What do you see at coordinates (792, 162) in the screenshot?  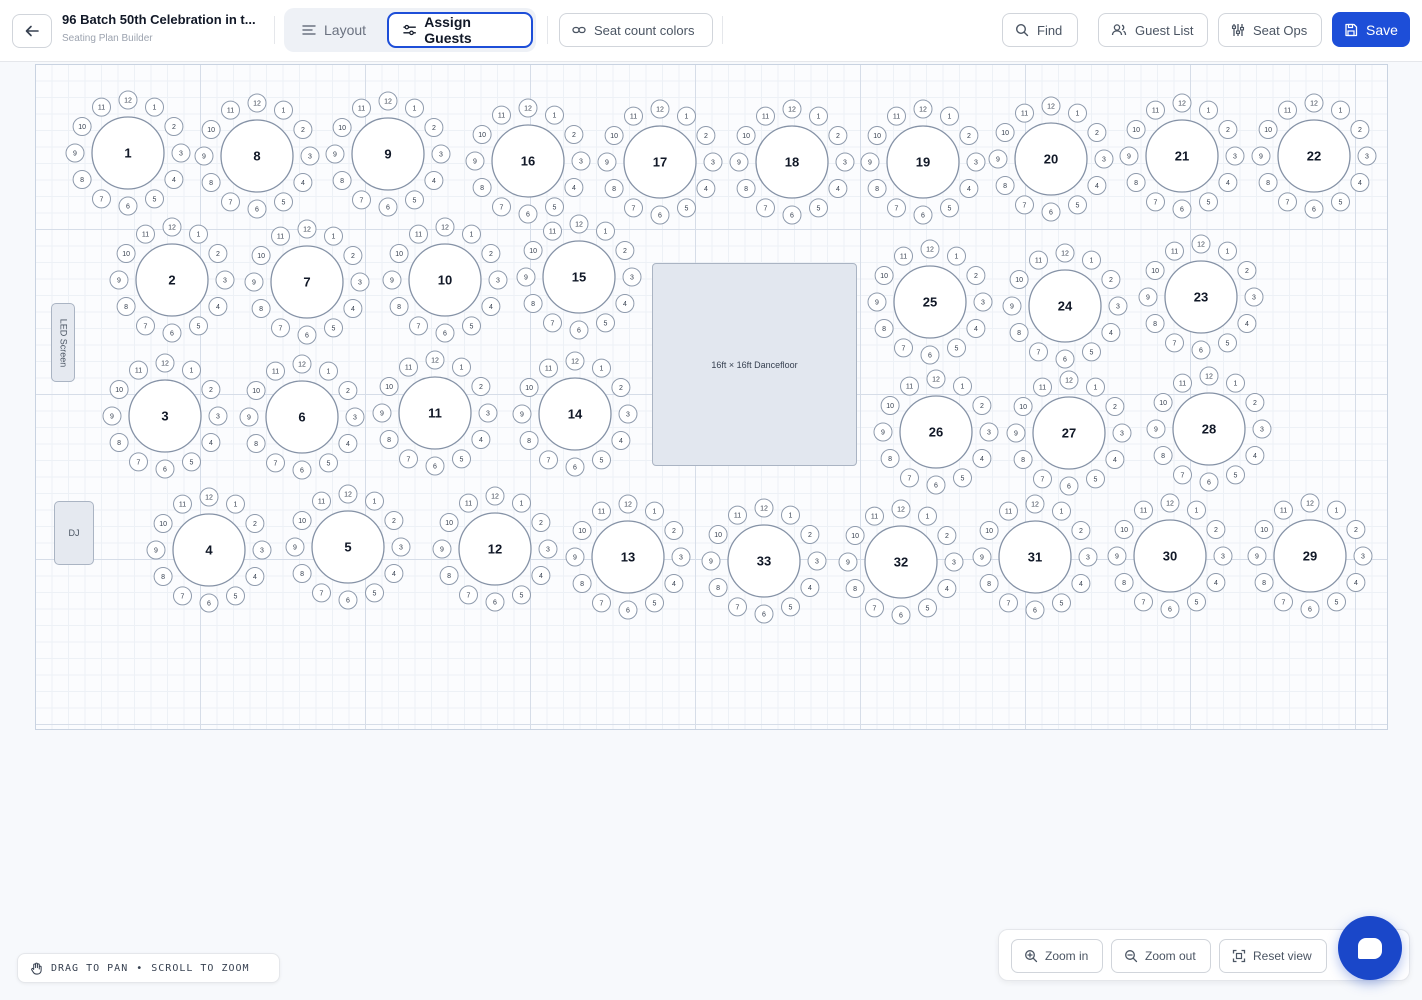 I see `table-18: 12345678910111218` at bounding box center [792, 162].